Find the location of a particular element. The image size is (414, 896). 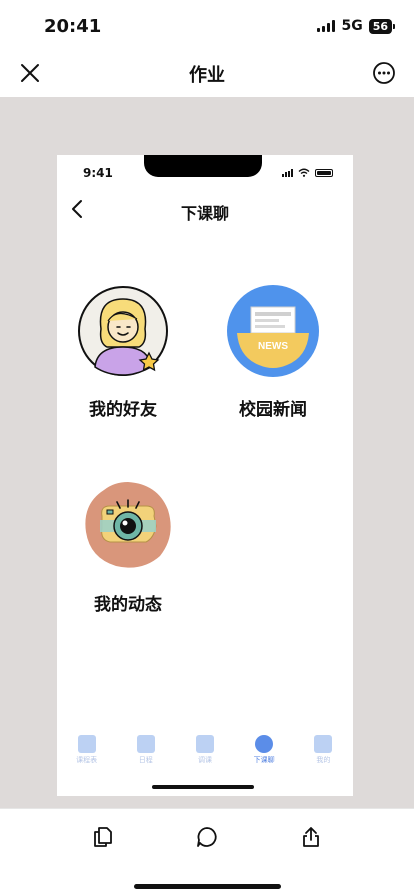

share-icon is located at coordinates (311, 837).